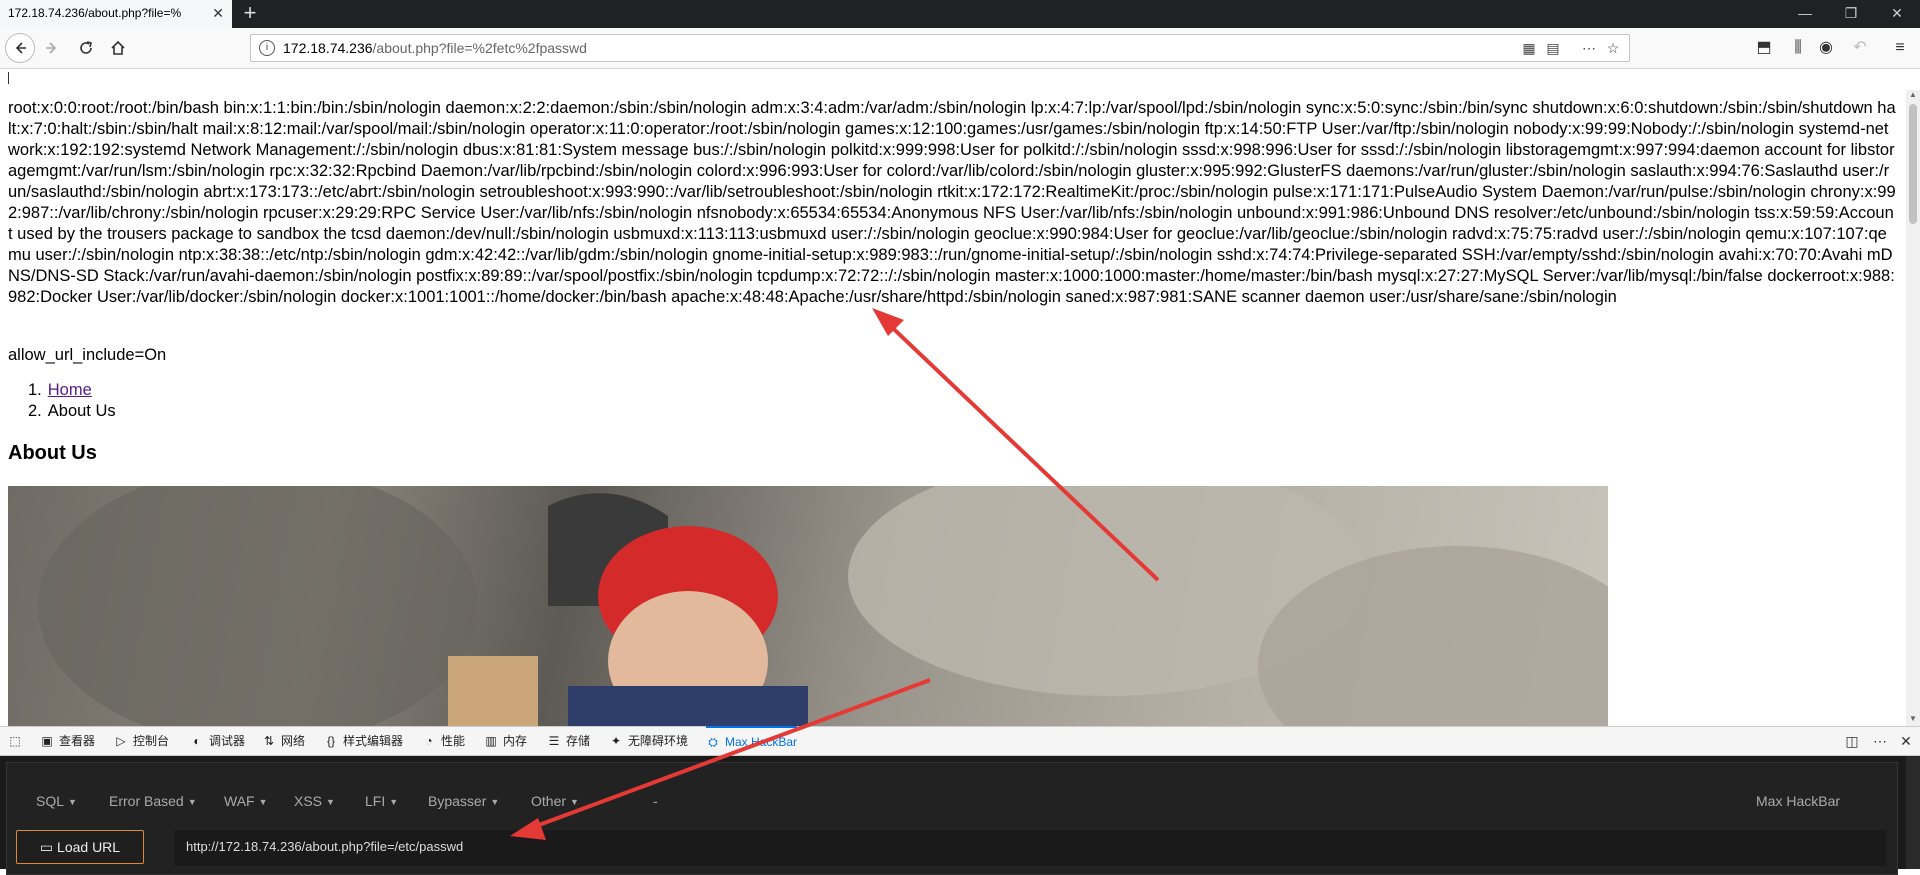  I want to click on menu-lfi: LFI ▼, so click(381, 801).